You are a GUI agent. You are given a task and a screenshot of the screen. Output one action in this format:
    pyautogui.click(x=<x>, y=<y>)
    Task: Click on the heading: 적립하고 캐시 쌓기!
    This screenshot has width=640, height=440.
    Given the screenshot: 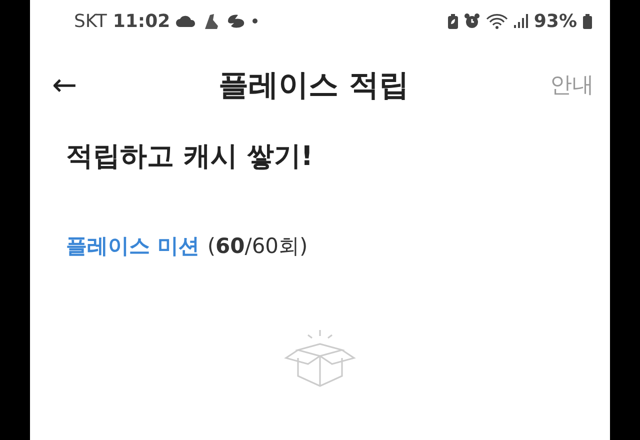 What is the action you would take?
    pyautogui.click(x=189, y=157)
    